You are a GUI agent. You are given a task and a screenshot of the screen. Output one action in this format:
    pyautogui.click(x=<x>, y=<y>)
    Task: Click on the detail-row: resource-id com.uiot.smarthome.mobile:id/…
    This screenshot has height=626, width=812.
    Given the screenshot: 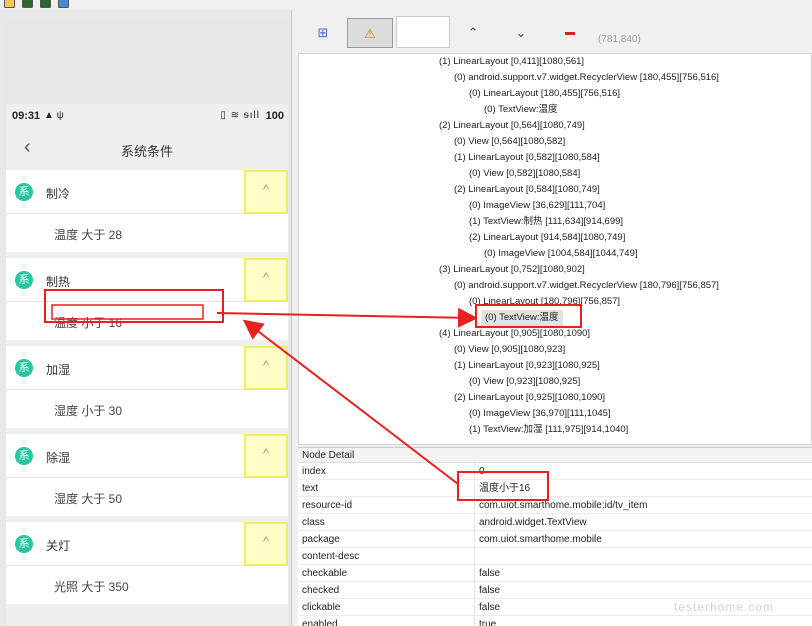 What is the action you would take?
    pyautogui.click(x=555, y=505)
    